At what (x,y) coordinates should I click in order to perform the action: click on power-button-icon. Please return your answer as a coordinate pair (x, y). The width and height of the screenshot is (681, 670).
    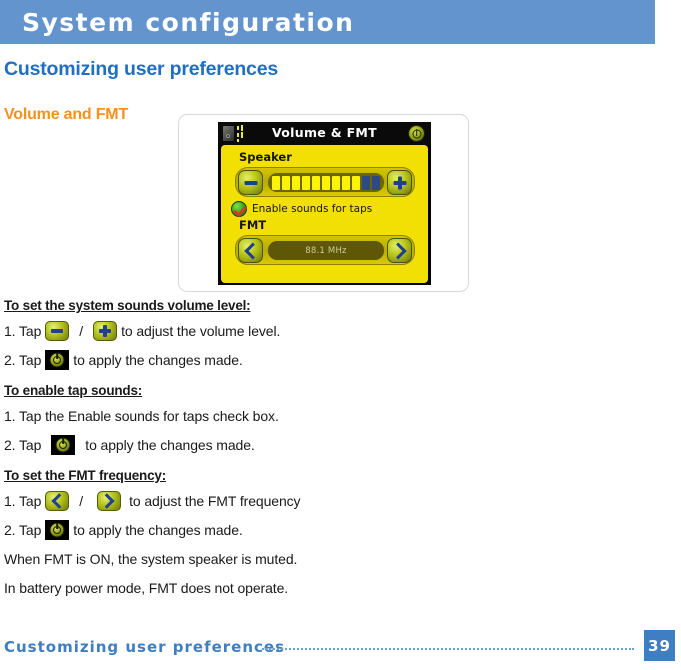
    Looking at the image, I should click on (416, 133).